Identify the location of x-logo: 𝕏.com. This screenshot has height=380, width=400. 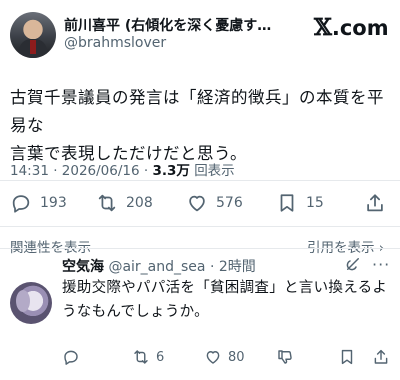
(351, 27).